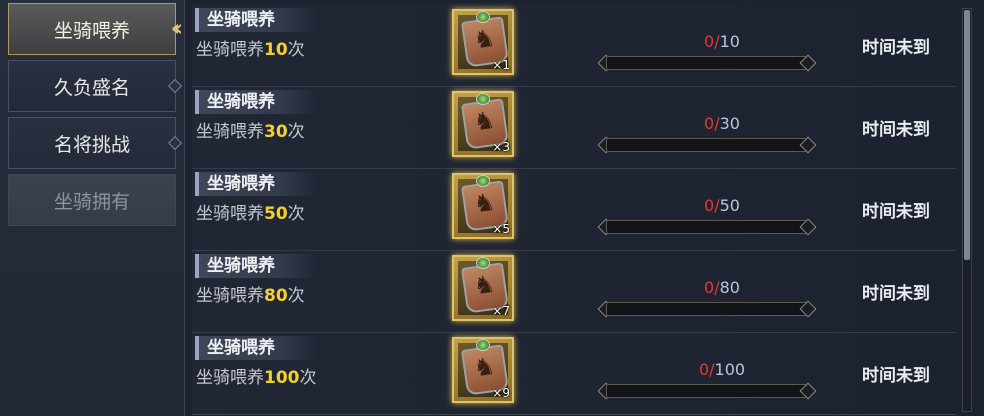 This screenshot has width=984, height=416. What do you see at coordinates (483, 370) in the screenshot?
I see `reward-item: ×9` at bounding box center [483, 370].